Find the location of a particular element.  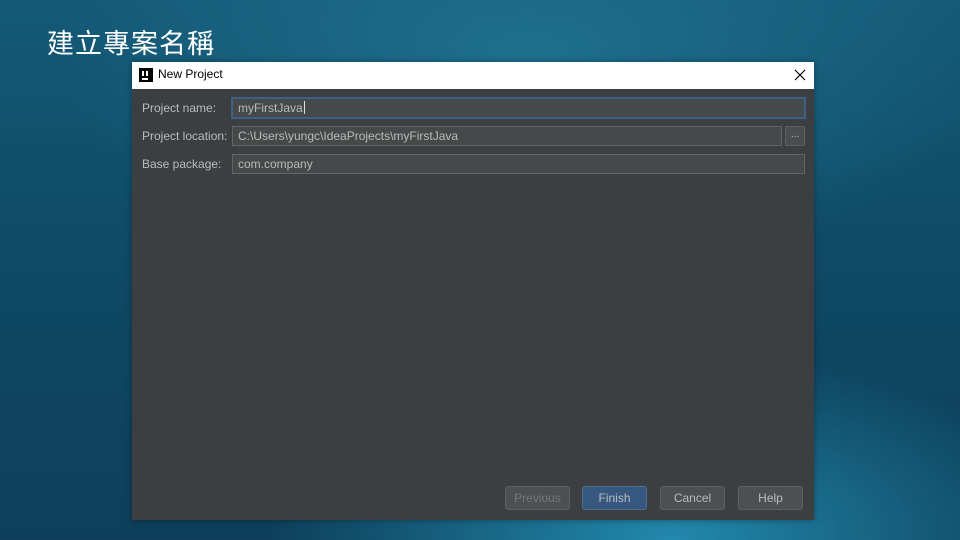

dialog-title: New Project is located at coordinates (190, 74).